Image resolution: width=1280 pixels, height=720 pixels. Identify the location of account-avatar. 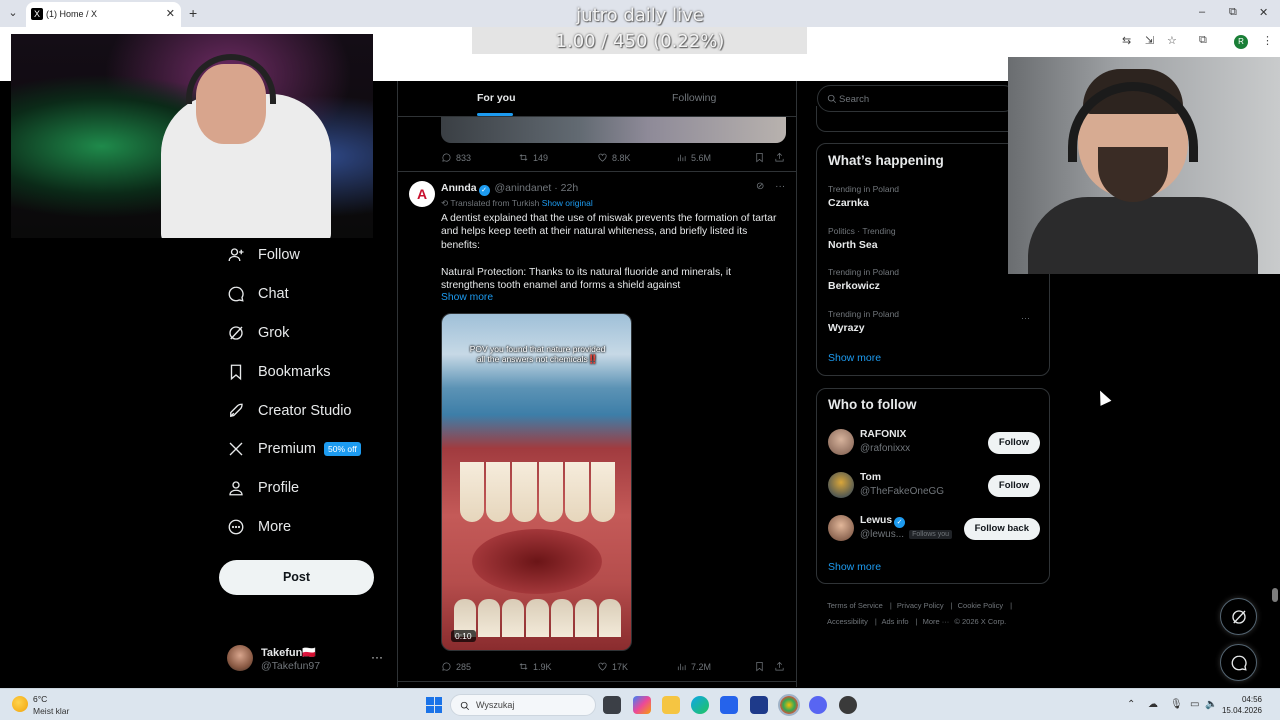
(240, 658).